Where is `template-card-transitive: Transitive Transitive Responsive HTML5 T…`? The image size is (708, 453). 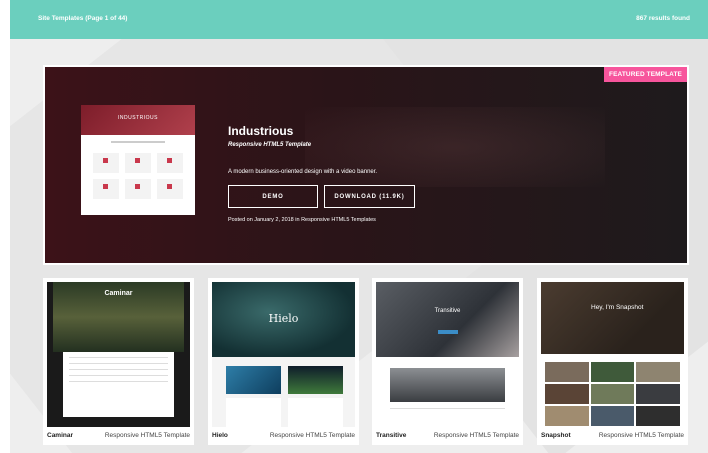 template-card-transitive: Transitive Transitive Responsive HTML5 T… is located at coordinates (447, 361).